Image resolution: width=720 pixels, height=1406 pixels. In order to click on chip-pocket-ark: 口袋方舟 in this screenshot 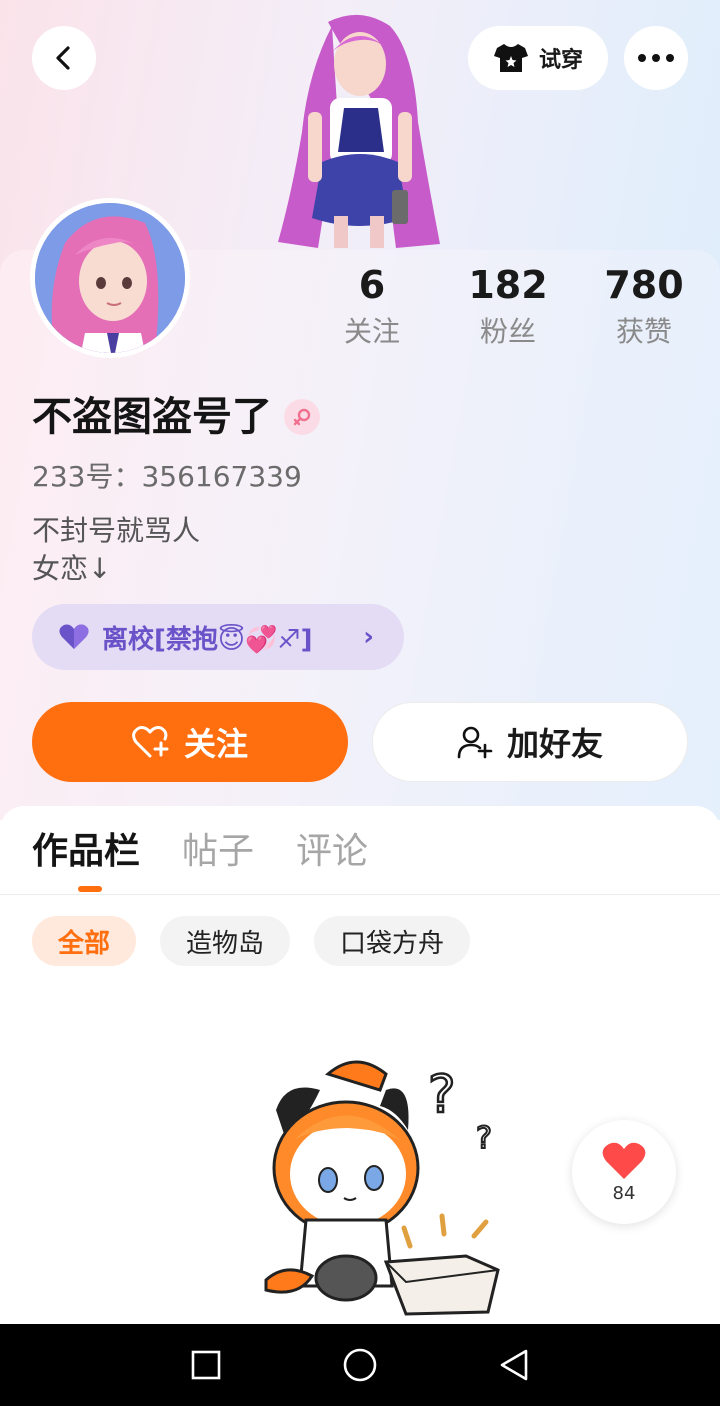, I will do `click(392, 941)`.